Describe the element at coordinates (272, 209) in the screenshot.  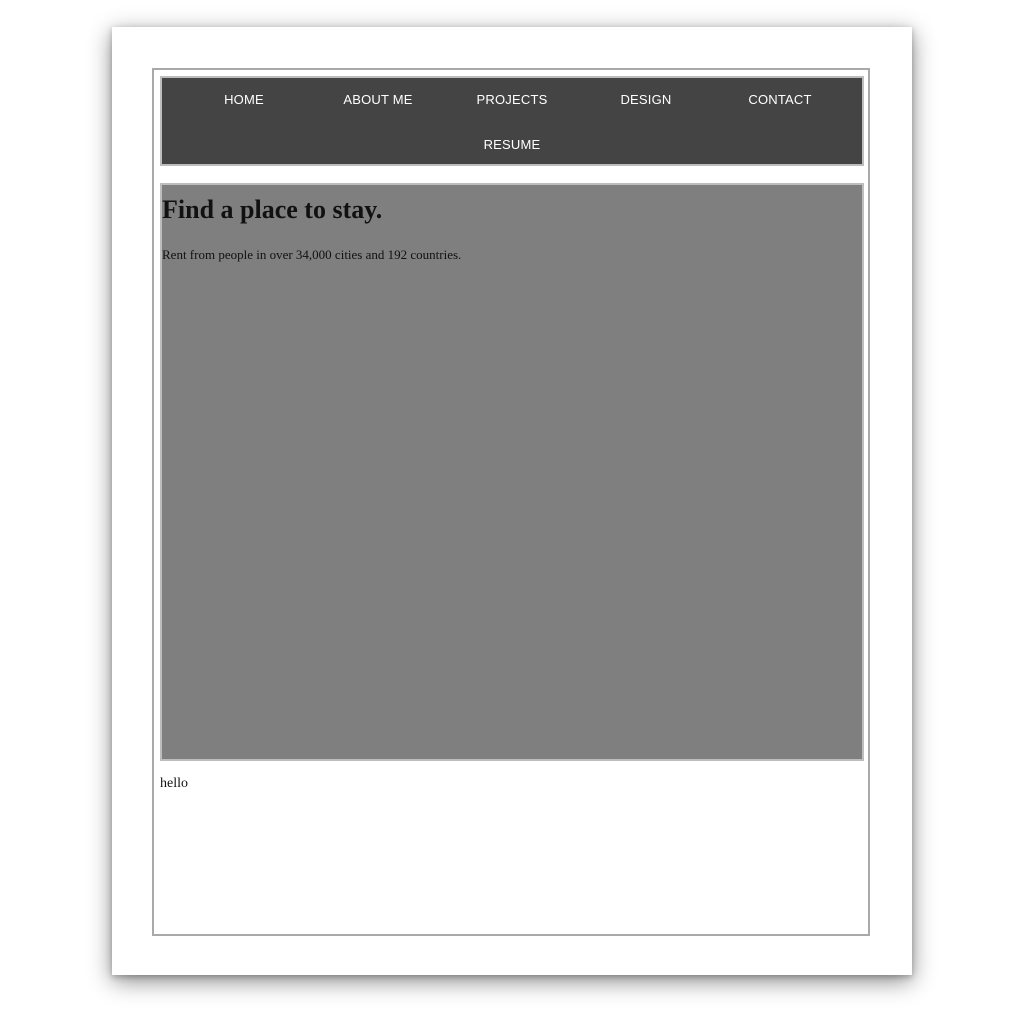
I see `hero-title: Find a place to stay.` at that location.